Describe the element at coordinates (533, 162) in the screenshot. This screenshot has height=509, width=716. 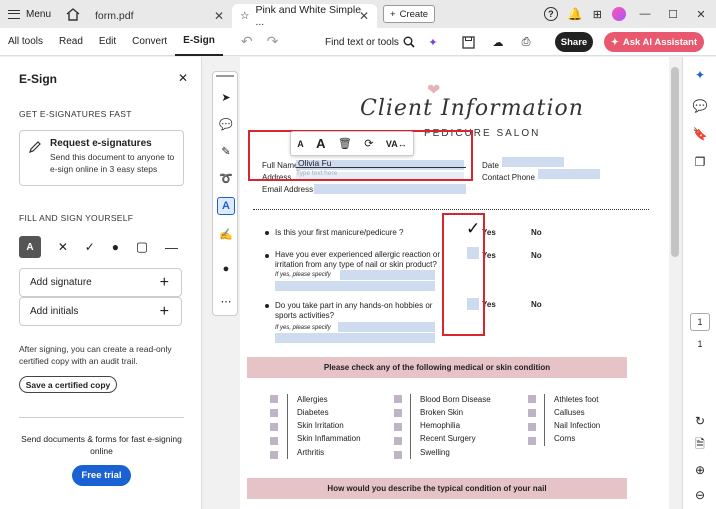
I see `date-field` at that location.